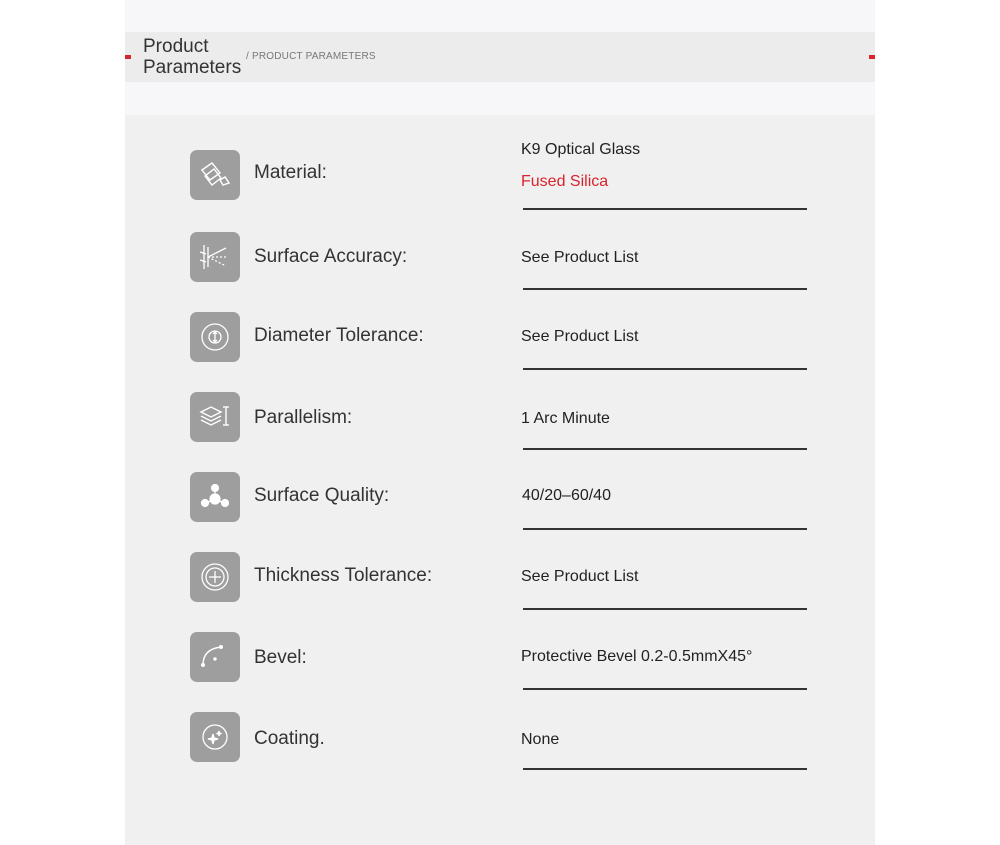 This screenshot has width=1000, height=845. Describe the element at coordinates (289, 738) in the screenshot. I see `param-label: Coating.` at that location.